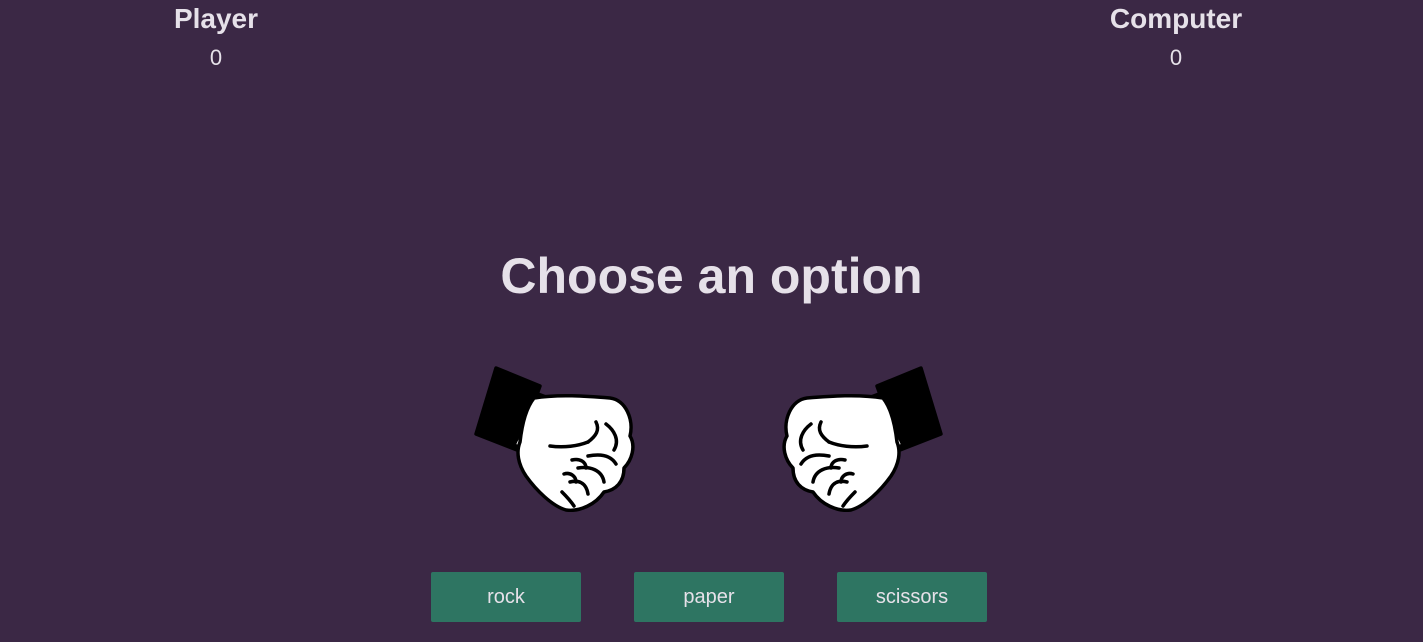 The width and height of the screenshot is (1423, 642). What do you see at coordinates (1176, 36) in the screenshot?
I see `computer-score-panel: Computer 0` at bounding box center [1176, 36].